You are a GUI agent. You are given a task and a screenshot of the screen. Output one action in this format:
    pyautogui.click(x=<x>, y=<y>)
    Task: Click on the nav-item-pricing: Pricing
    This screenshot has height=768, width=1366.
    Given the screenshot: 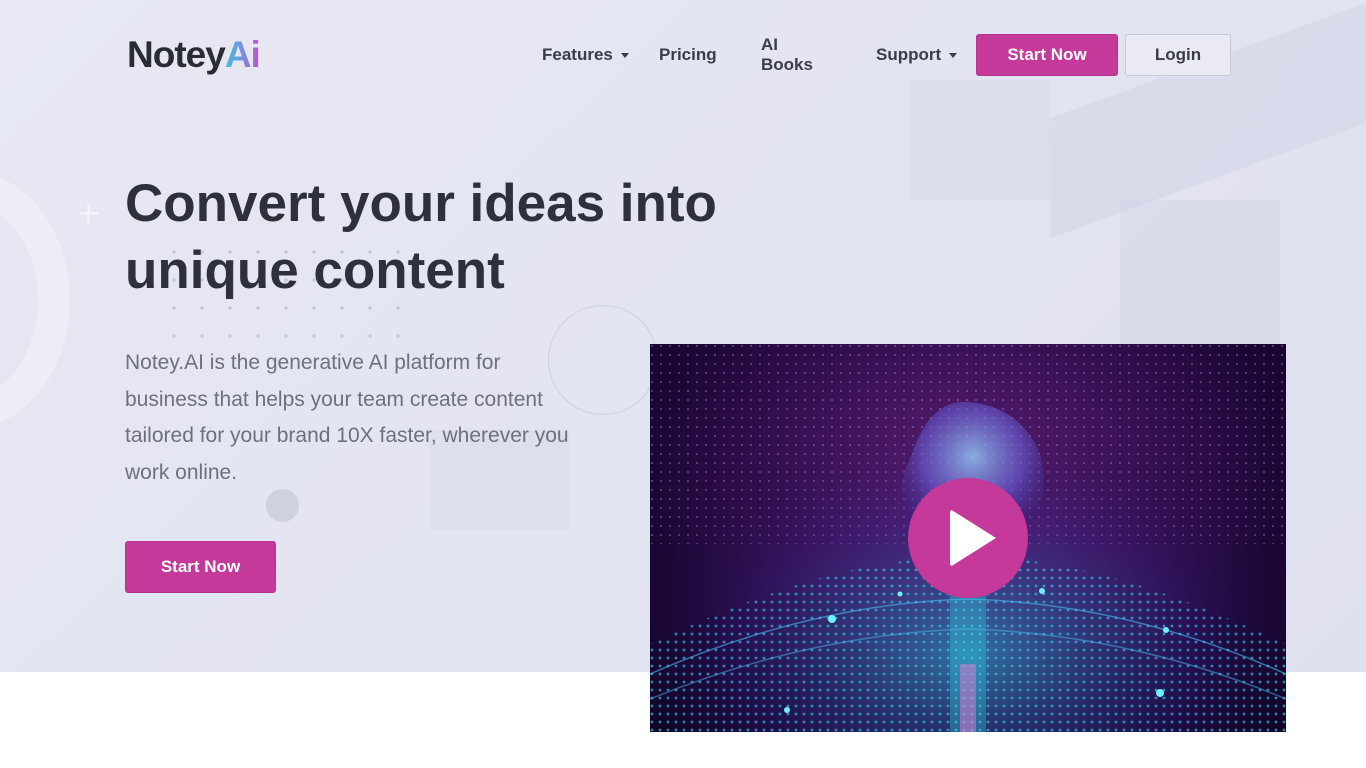 What is the action you would take?
    pyautogui.click(x=688, y=55)
    